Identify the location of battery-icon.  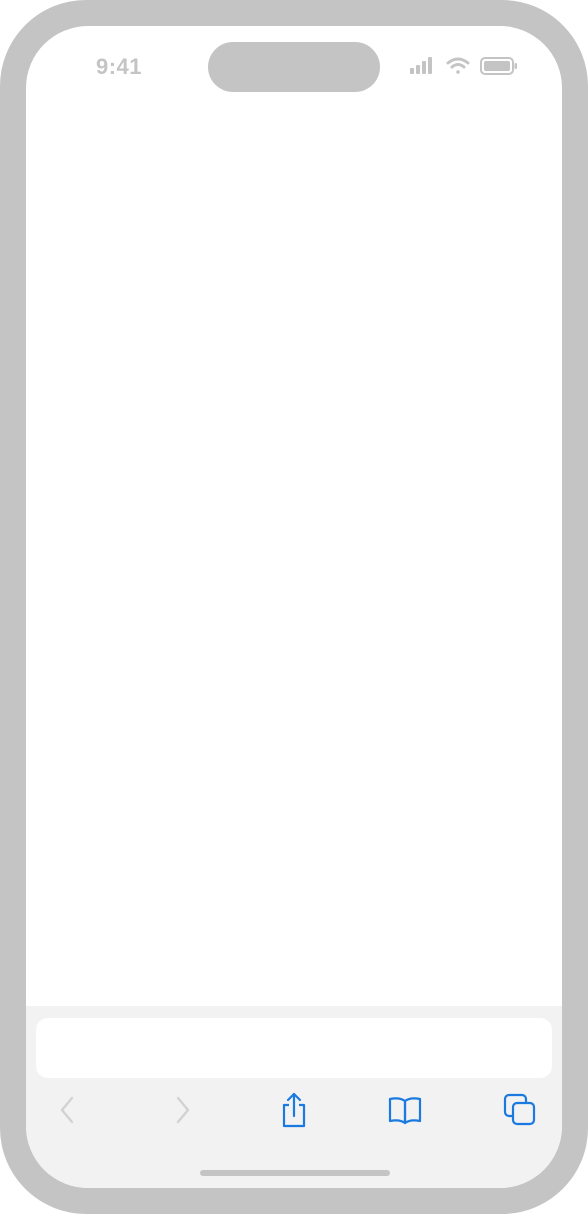
(498, 66).